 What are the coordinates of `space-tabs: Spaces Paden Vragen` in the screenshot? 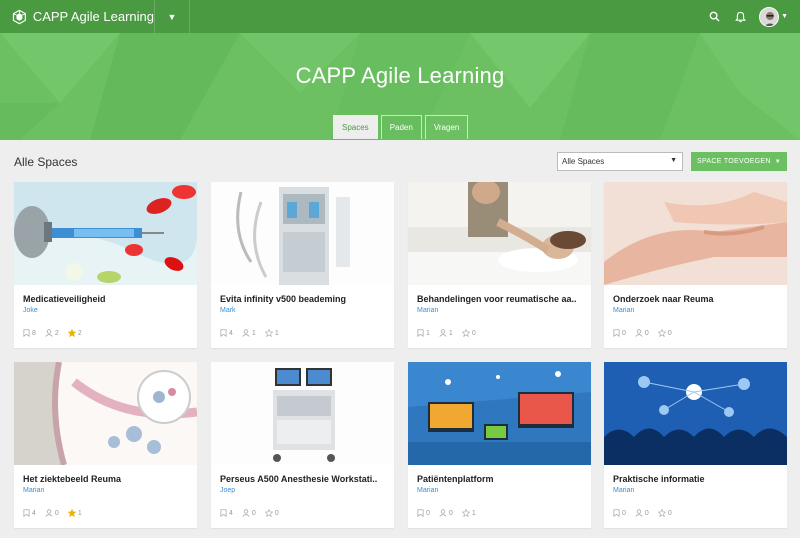 It's located at (401, 127).